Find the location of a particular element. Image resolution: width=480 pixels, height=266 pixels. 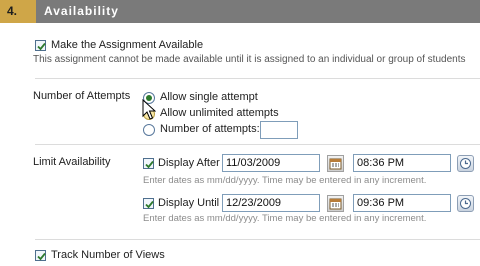

limit-availability-label: Limit Availability is located at coordinates (72, 162).